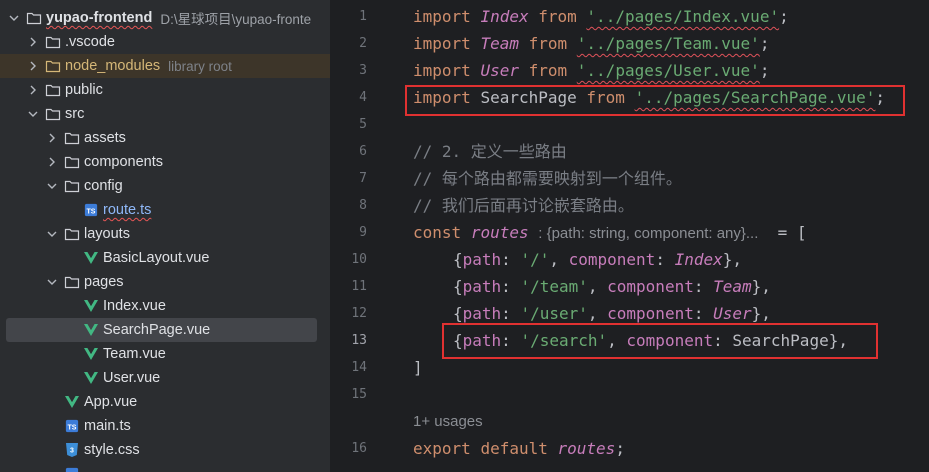 The height and width of the screenshot is (472, 929). What do you see at coordinates (363, 232) in the screenshot?
I see `line-number: 9` at bounding box center [363, 232].